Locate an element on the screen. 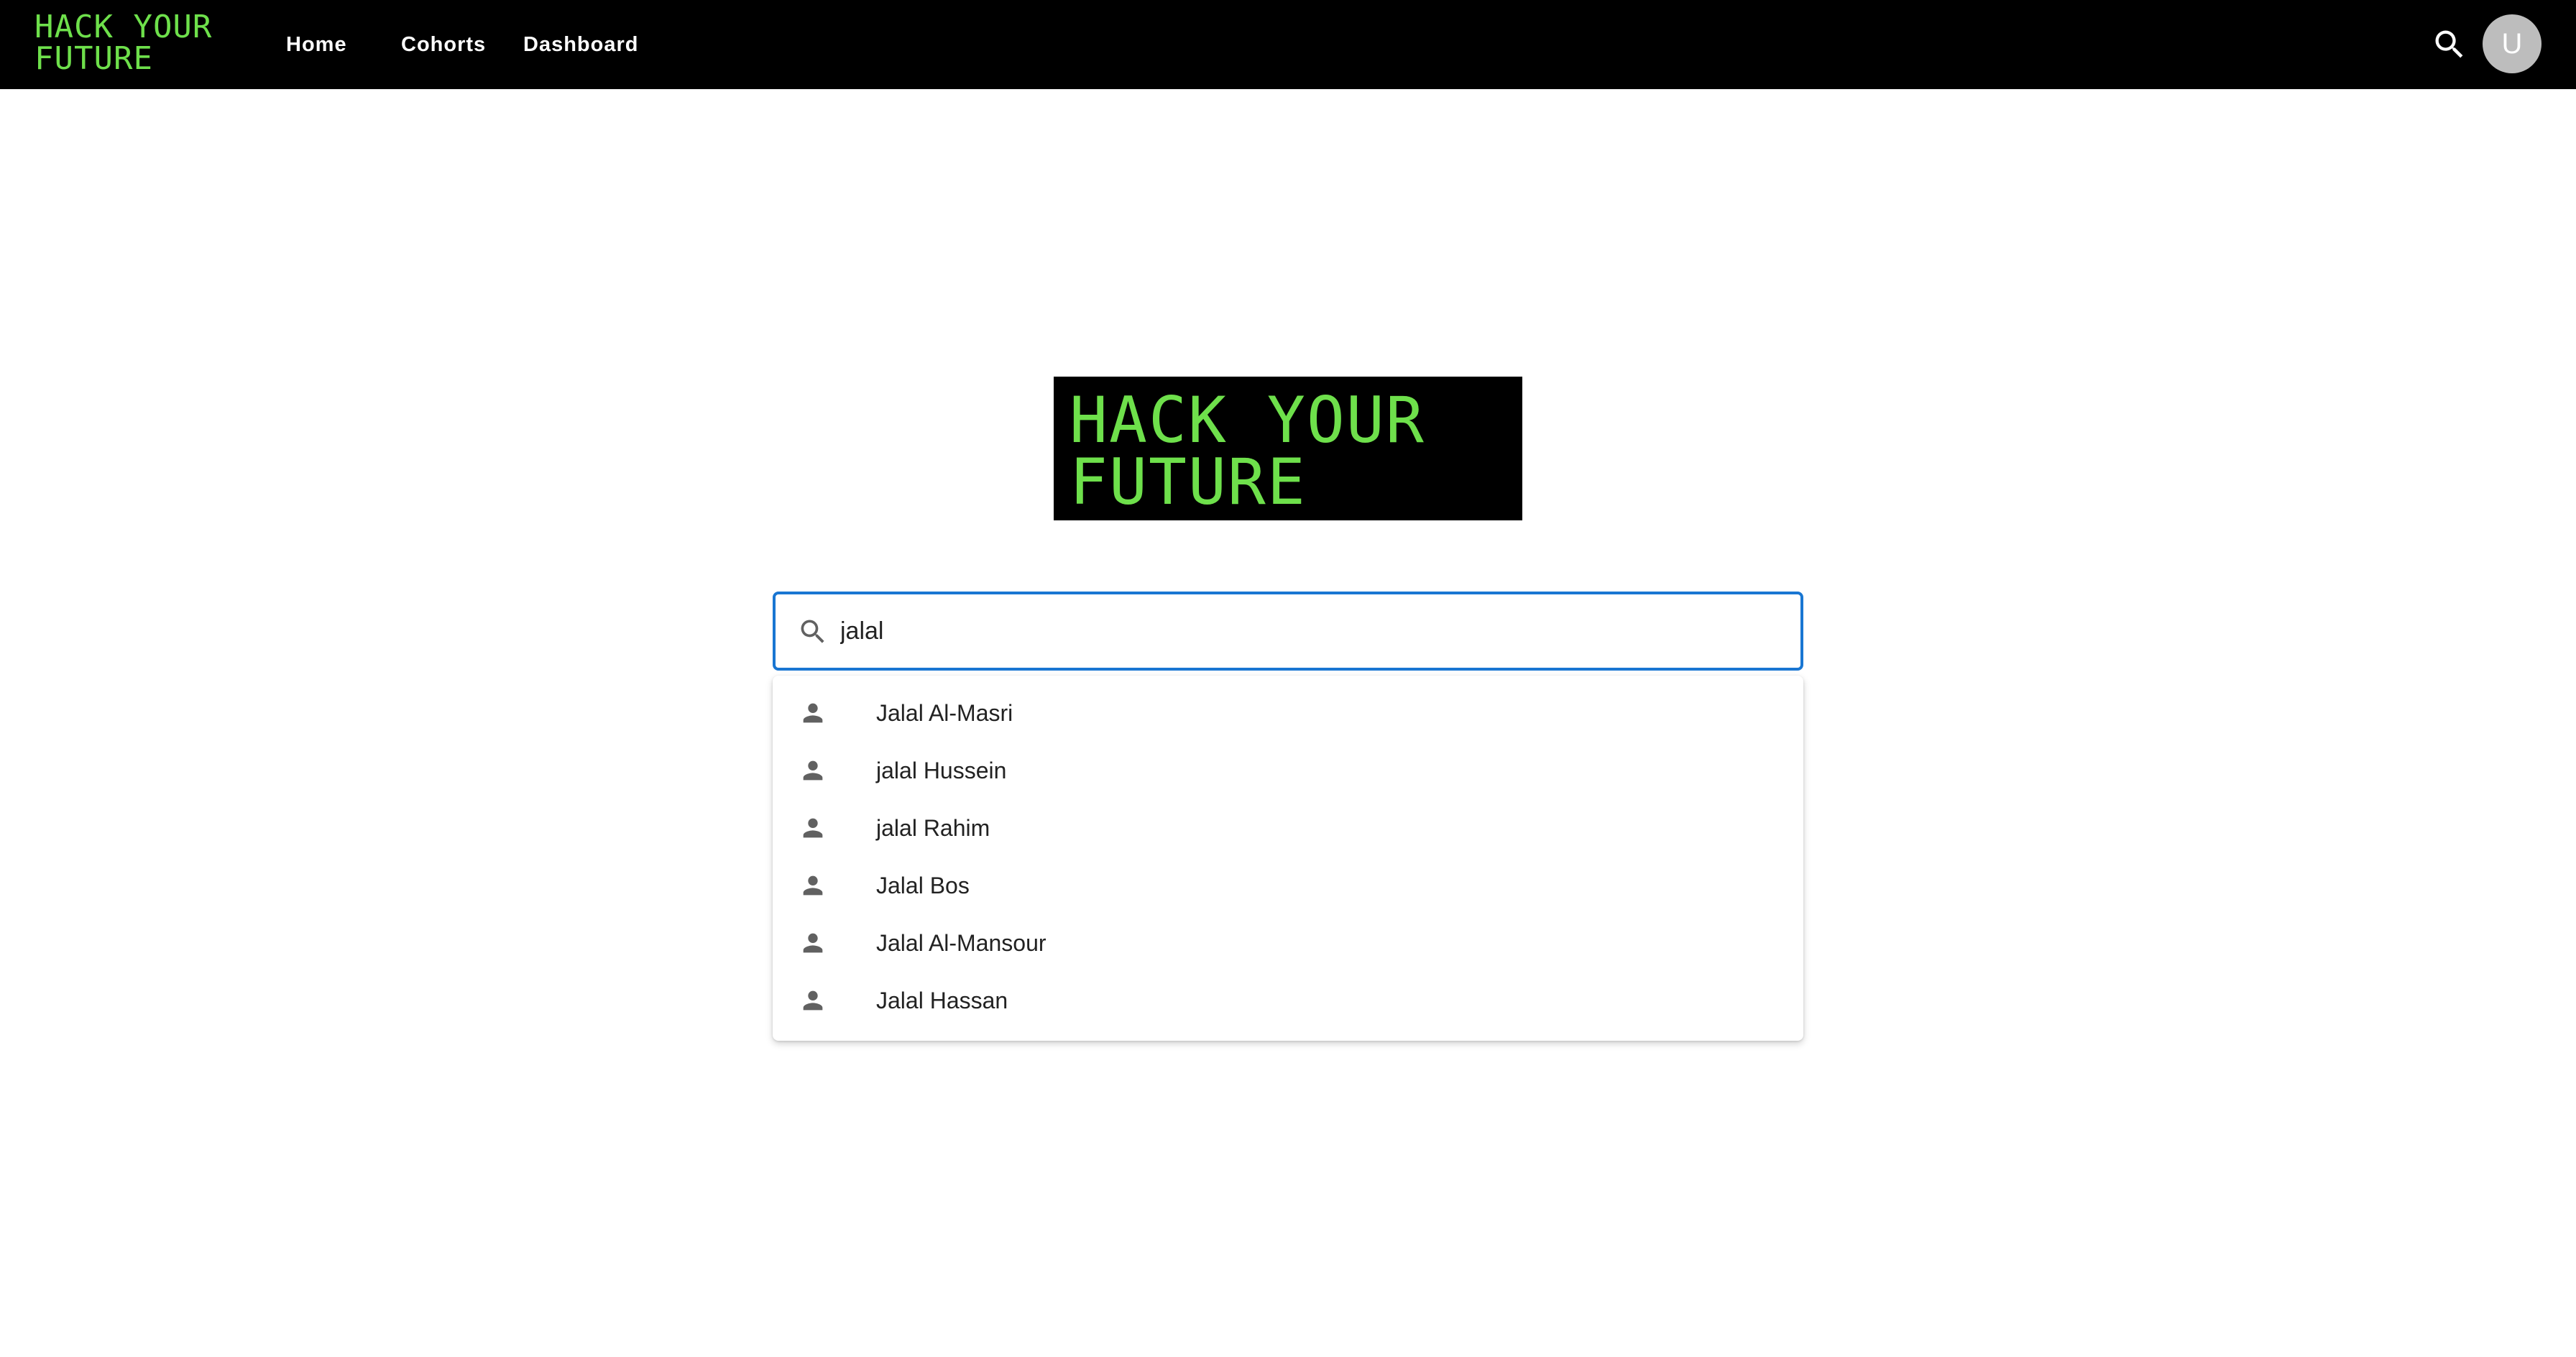  nav-search-button is located at coordinates (2449, 44).